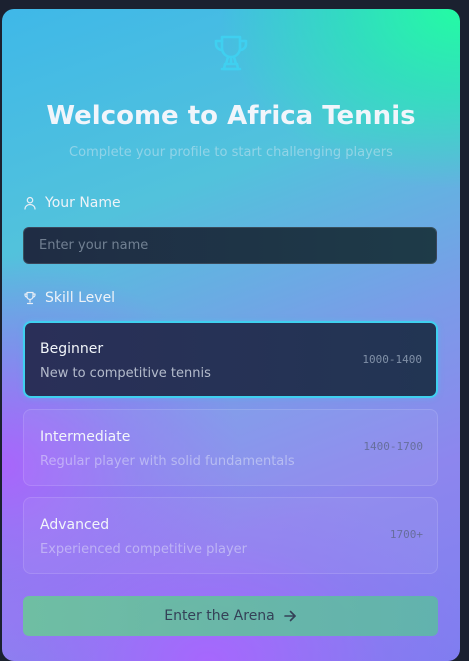 The width and height of the screenshot is (469, 661). I want to click on skill-option-name: Advanced, so click(75, 525).